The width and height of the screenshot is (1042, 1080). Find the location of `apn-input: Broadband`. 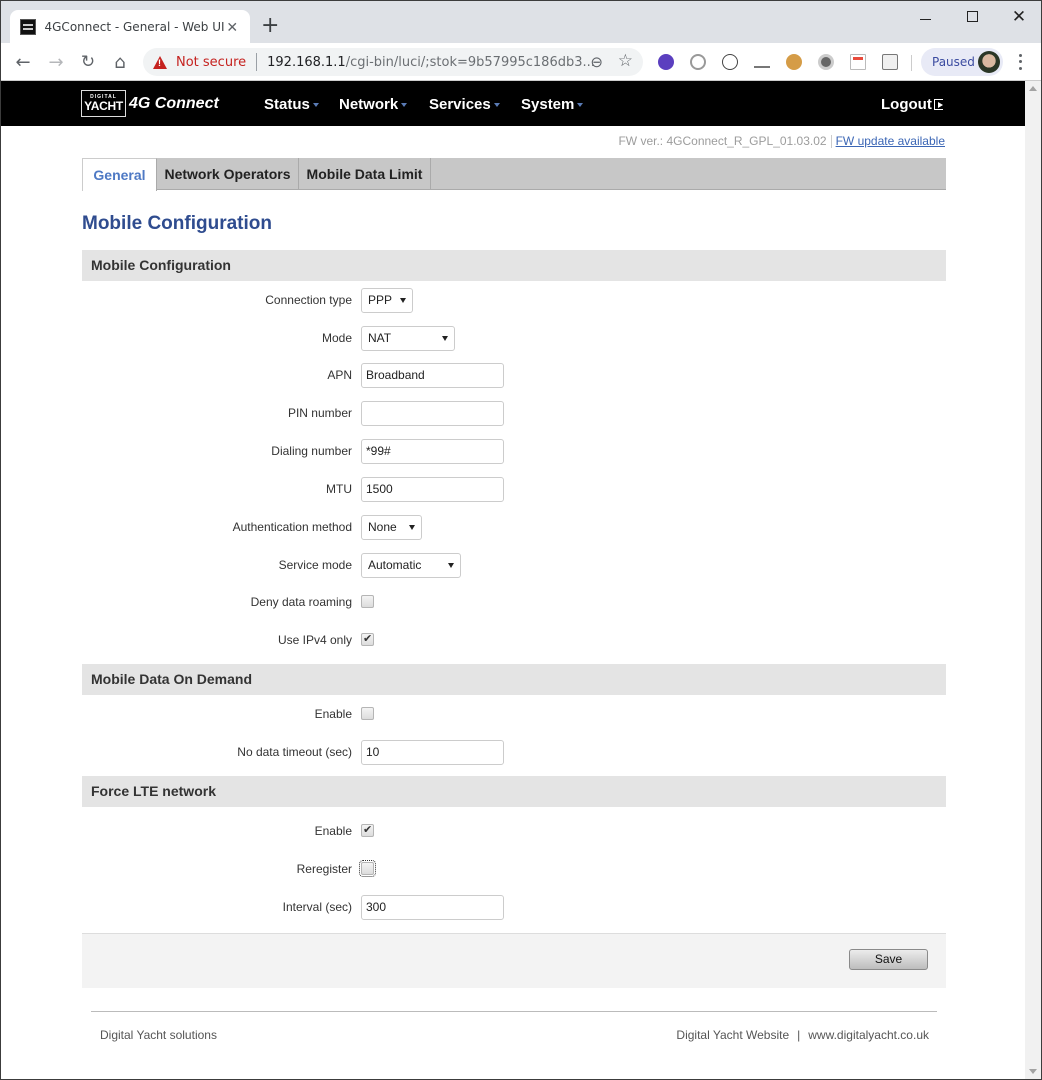

apn-input: Broadband is located at coordinates (432, 375).